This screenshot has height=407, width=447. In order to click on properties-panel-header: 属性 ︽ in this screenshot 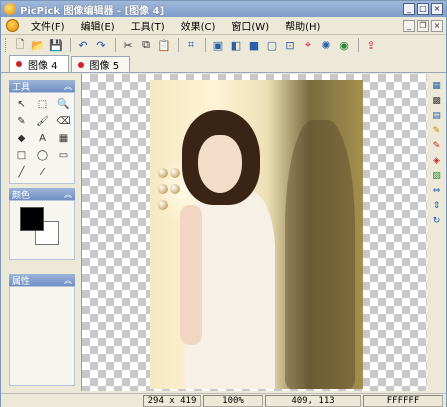, I will do `click(42, 280)`.